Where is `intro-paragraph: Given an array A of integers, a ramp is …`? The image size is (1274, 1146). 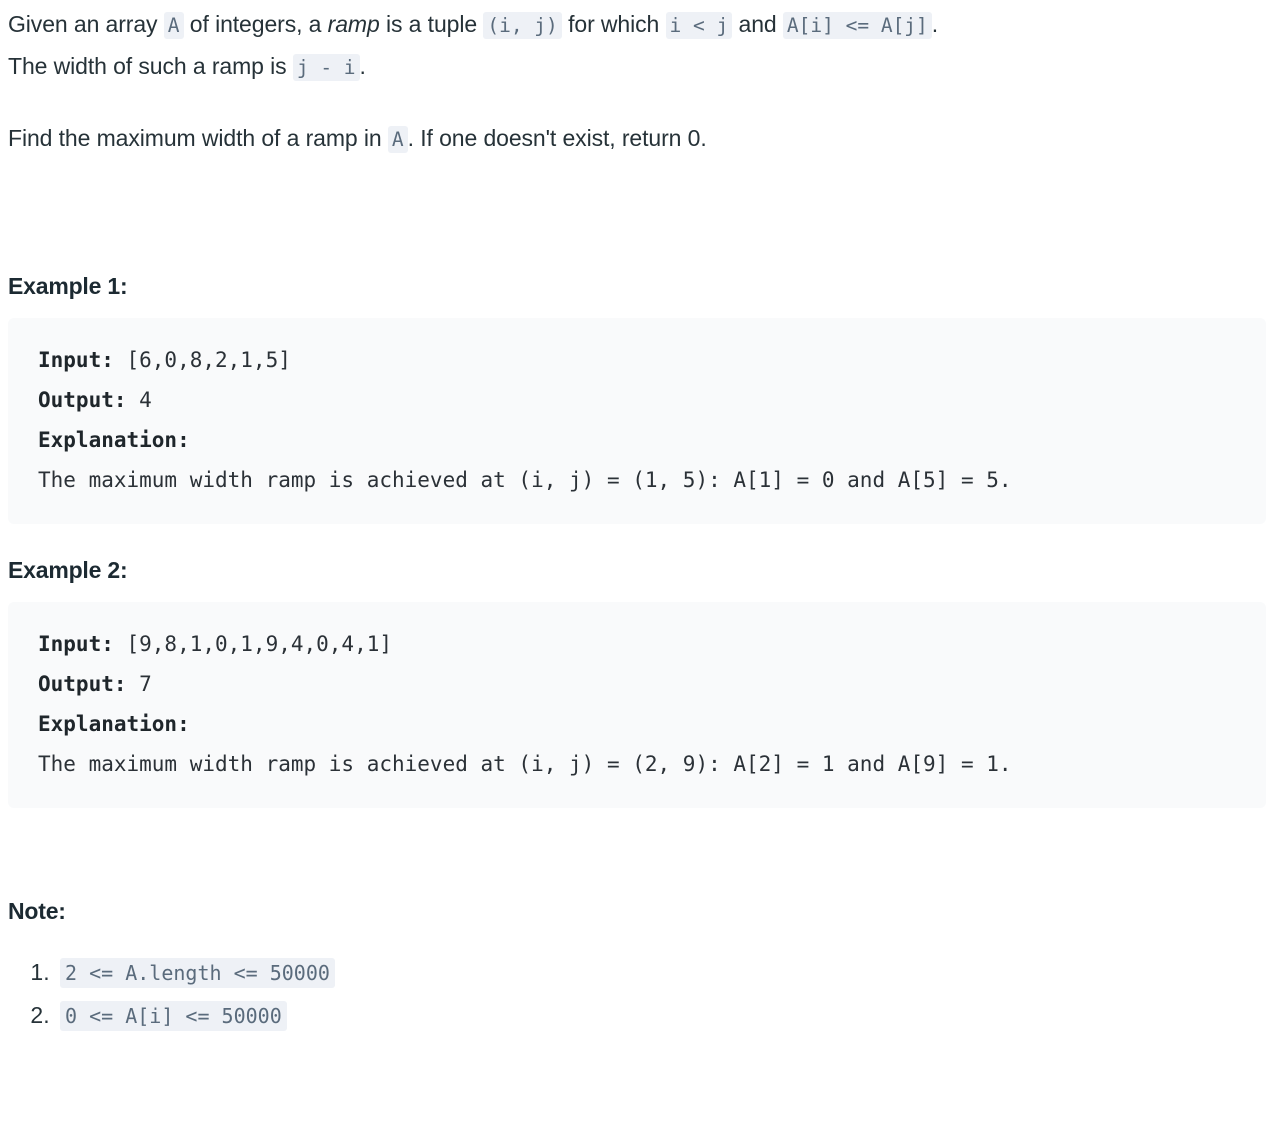
intro-paragraph: Given an array A of integers, a ramp is … is located at coordinates (637, 44).